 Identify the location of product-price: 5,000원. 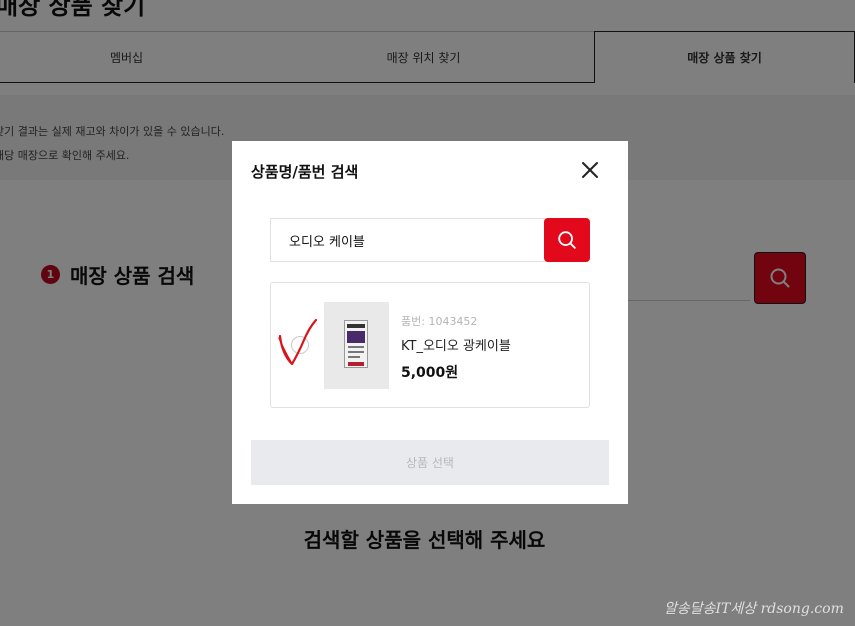
(430, 373).